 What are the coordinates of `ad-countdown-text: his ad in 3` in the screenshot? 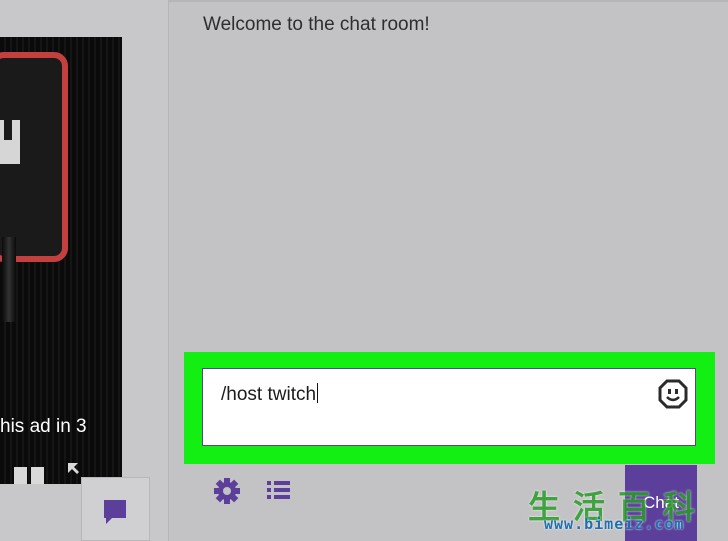 It's located at (43, 426).